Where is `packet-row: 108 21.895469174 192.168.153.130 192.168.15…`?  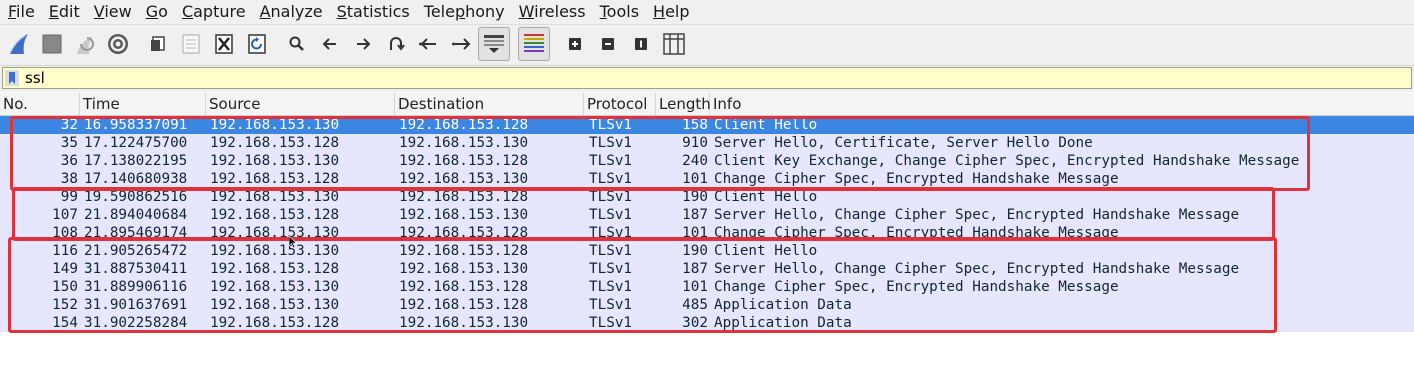
packet-row: 108 21.895469174 192.168.153.130 192.168.15… is located at coordinates (707, 233).